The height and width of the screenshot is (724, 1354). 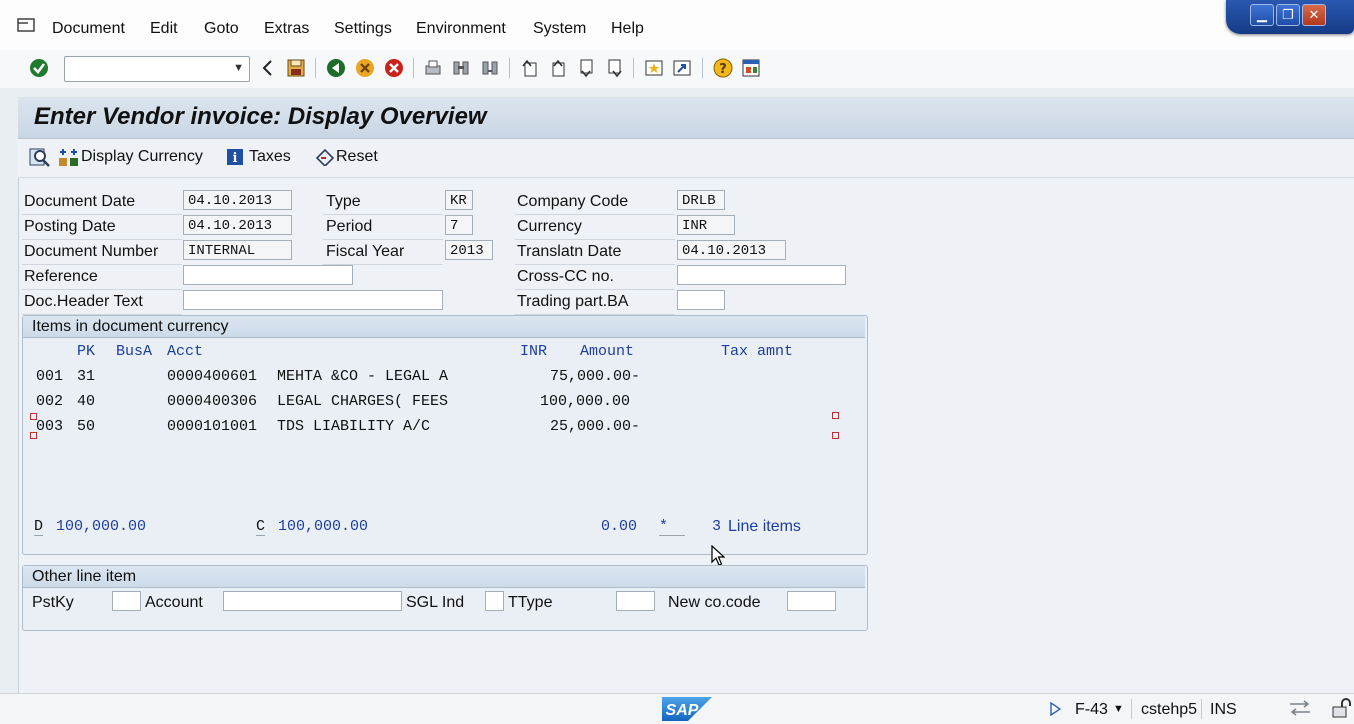 What do you see at coordinates (86, 426) in the screenshot?
I see `posting-key: 50` at bounding box center [86, 426].